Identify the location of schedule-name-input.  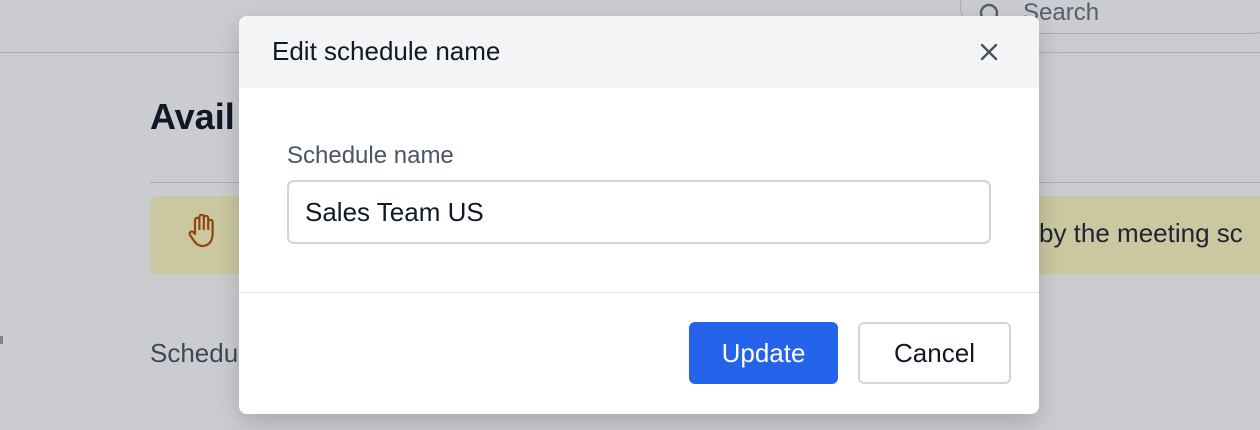
(639, 212).